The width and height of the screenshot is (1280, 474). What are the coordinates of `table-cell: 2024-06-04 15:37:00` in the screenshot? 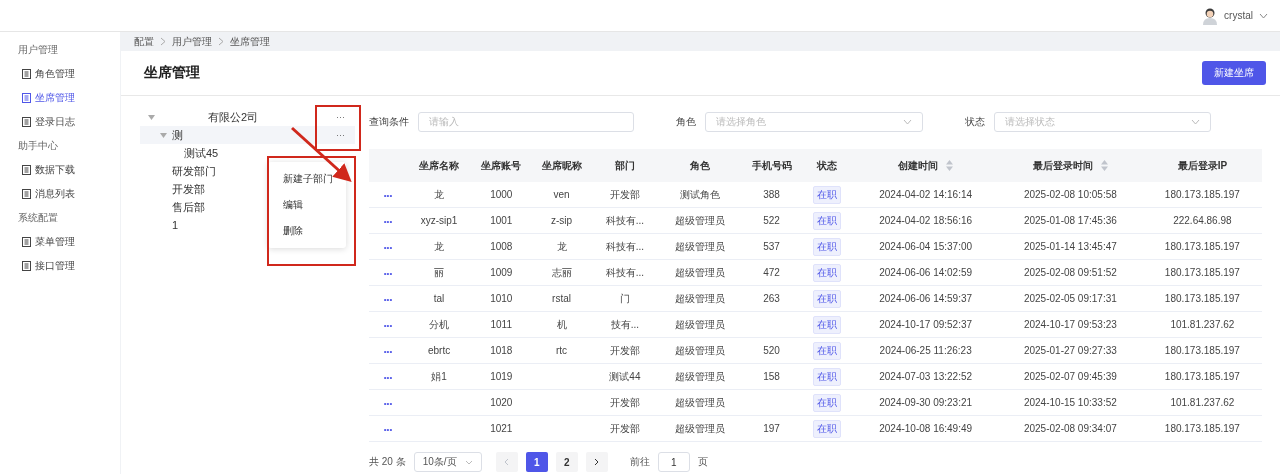 It's located at (926, 246).